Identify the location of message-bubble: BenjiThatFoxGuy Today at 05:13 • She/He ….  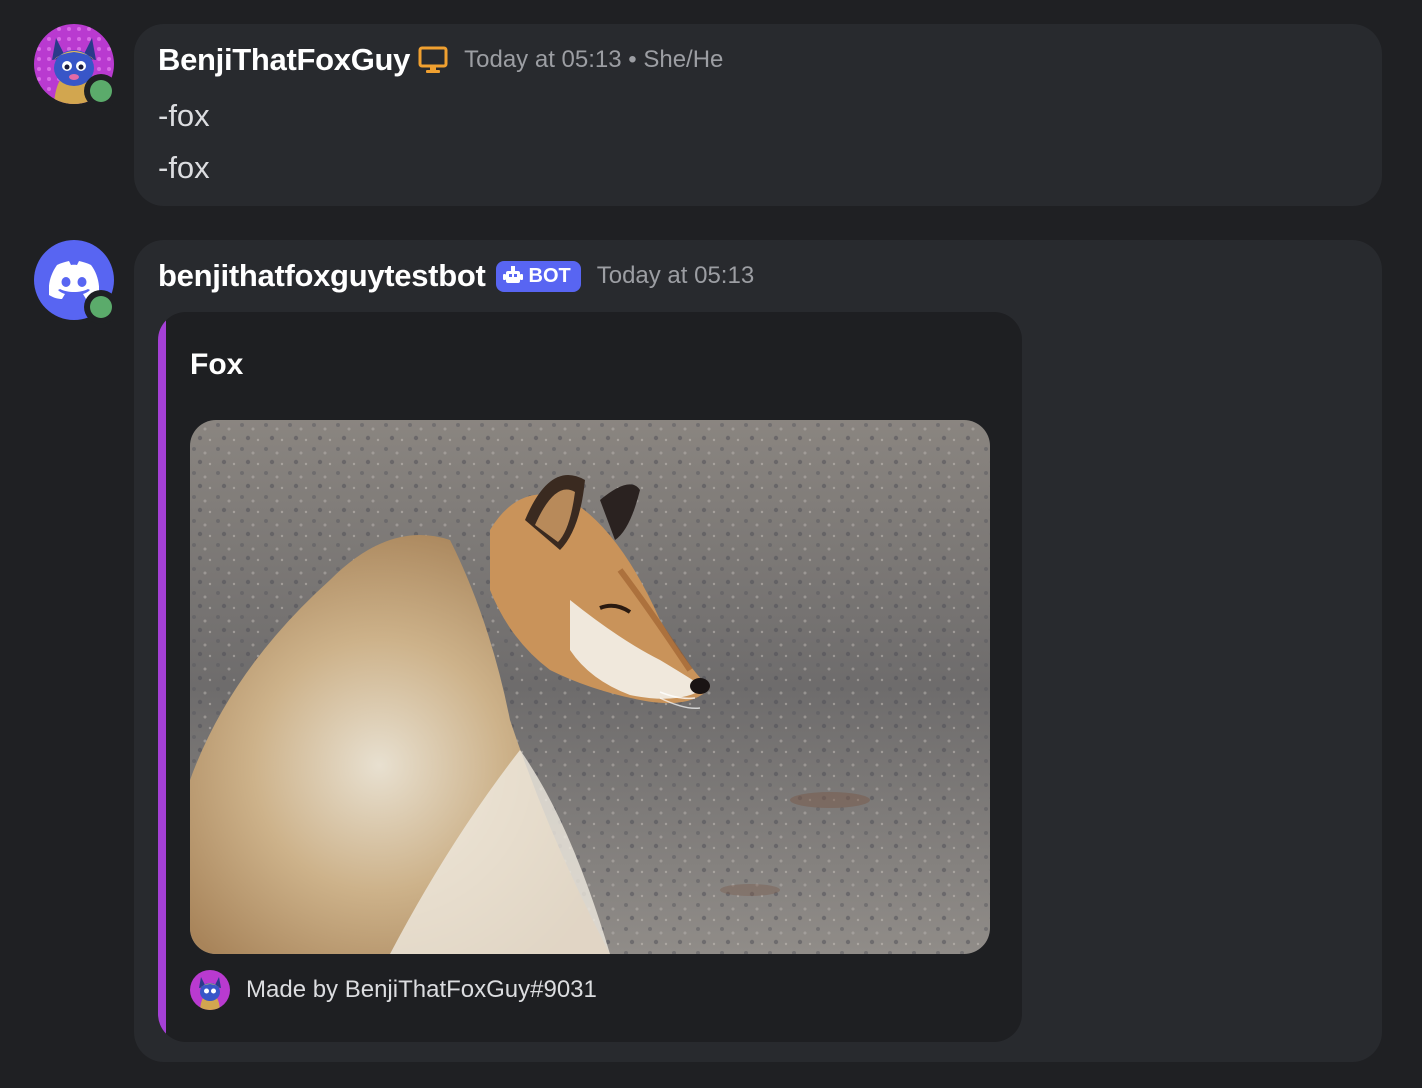
(758, 115).